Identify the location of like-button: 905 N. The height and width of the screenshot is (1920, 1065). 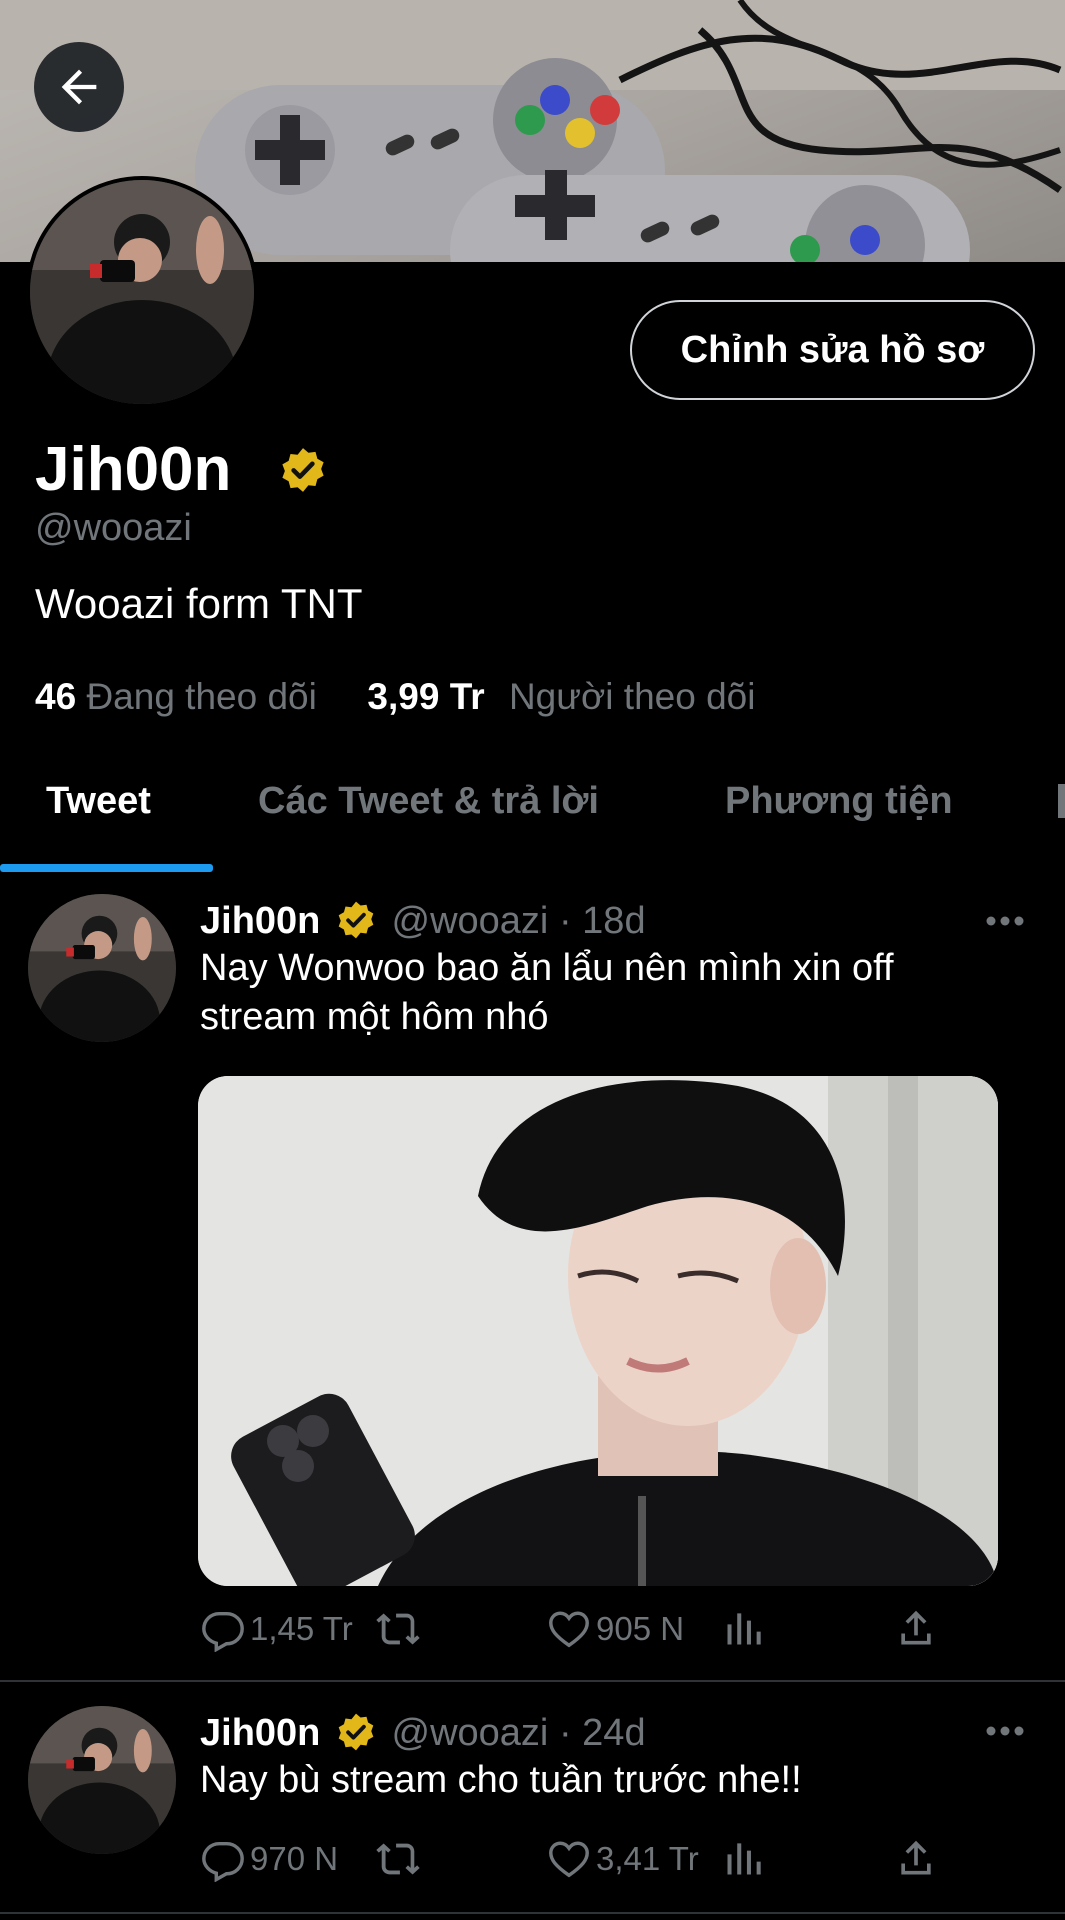
(615, 1629).